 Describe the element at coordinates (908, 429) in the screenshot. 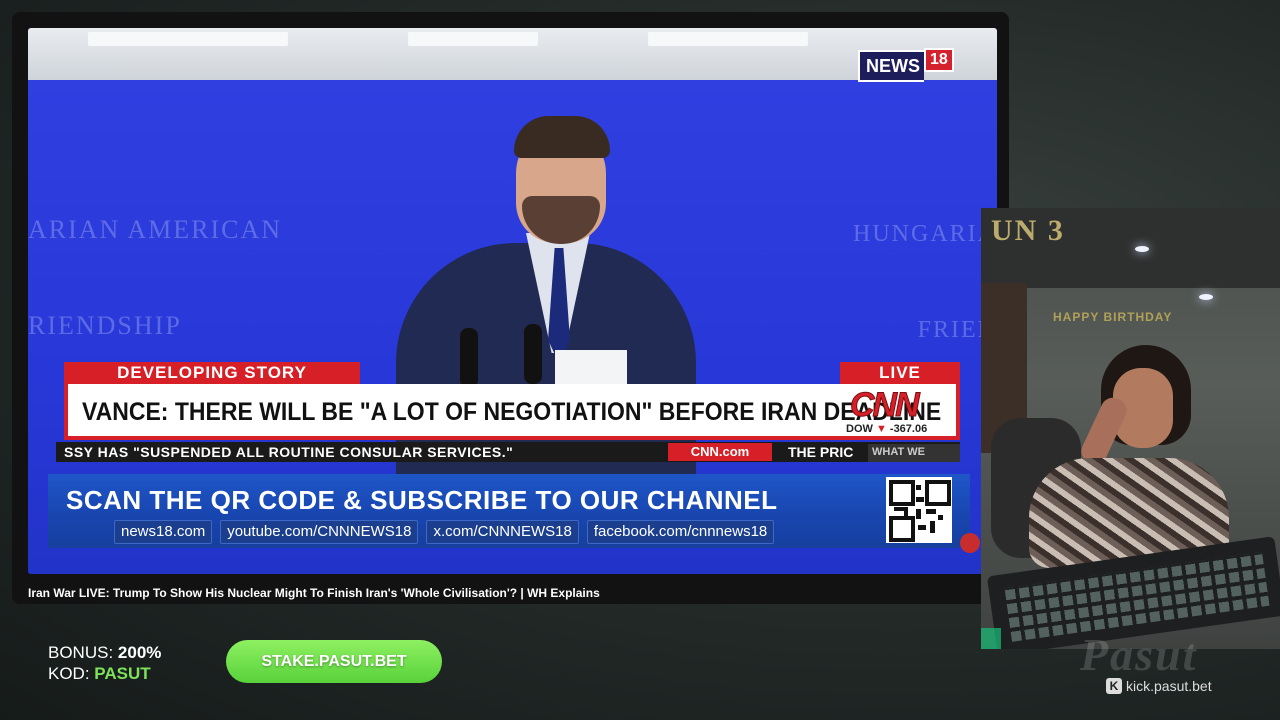

I see `dow-value: -367.06` at that location.